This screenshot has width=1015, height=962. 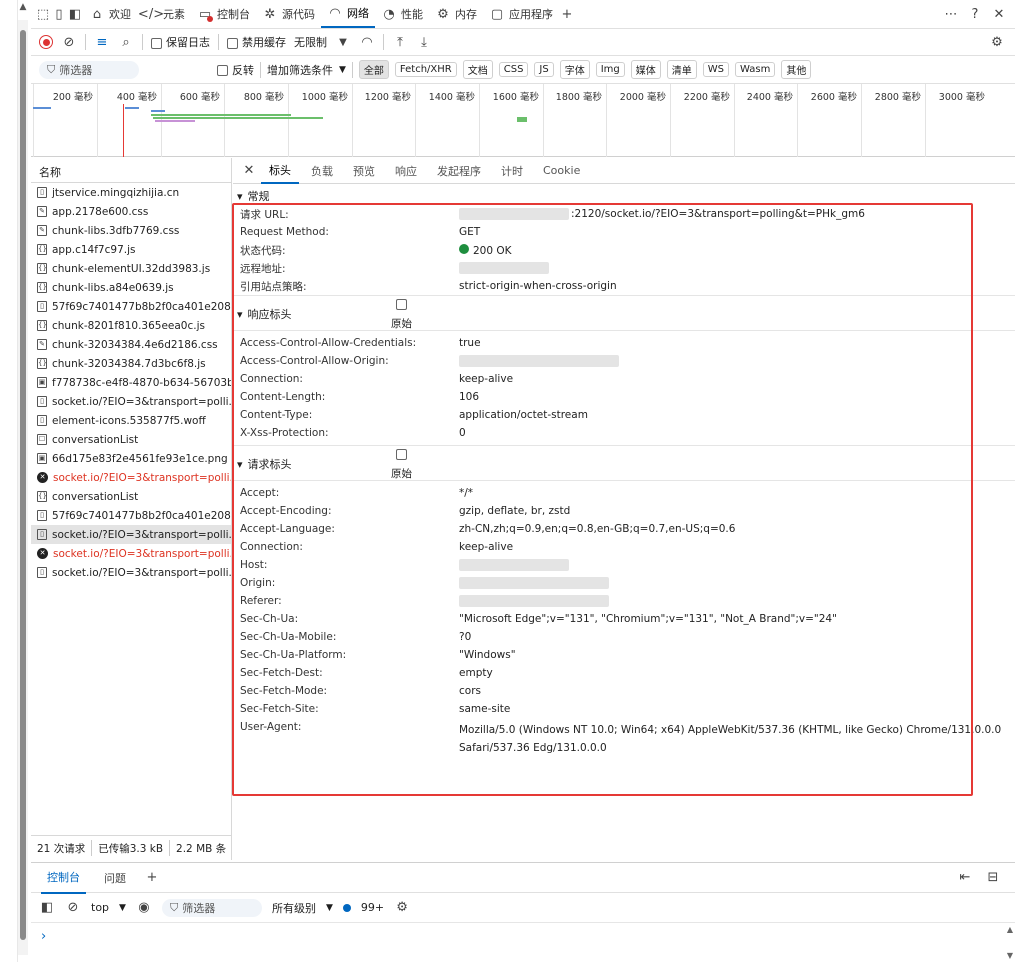 I want to click on tab-elements: </> 元素, so click(x=164, y=14).